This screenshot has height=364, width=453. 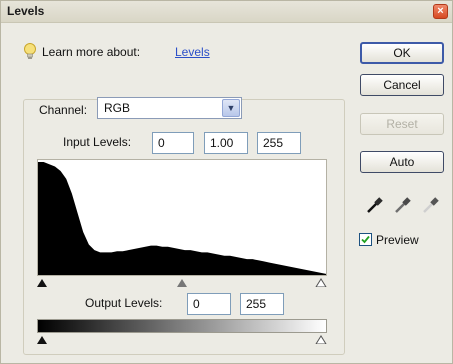 I want to click on output-levels-label: Output Levels:, so click(x=124, y=303).